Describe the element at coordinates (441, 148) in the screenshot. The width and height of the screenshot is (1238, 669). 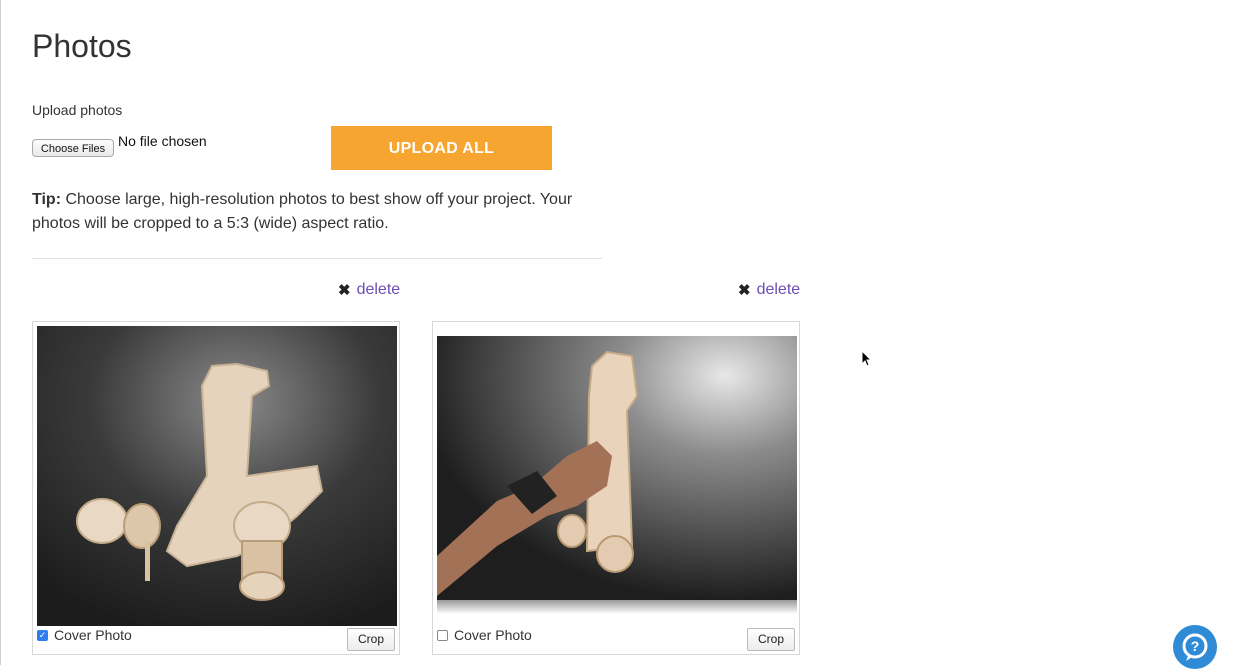
I see `upload-all-button: UPLOAD ALL` at that location.